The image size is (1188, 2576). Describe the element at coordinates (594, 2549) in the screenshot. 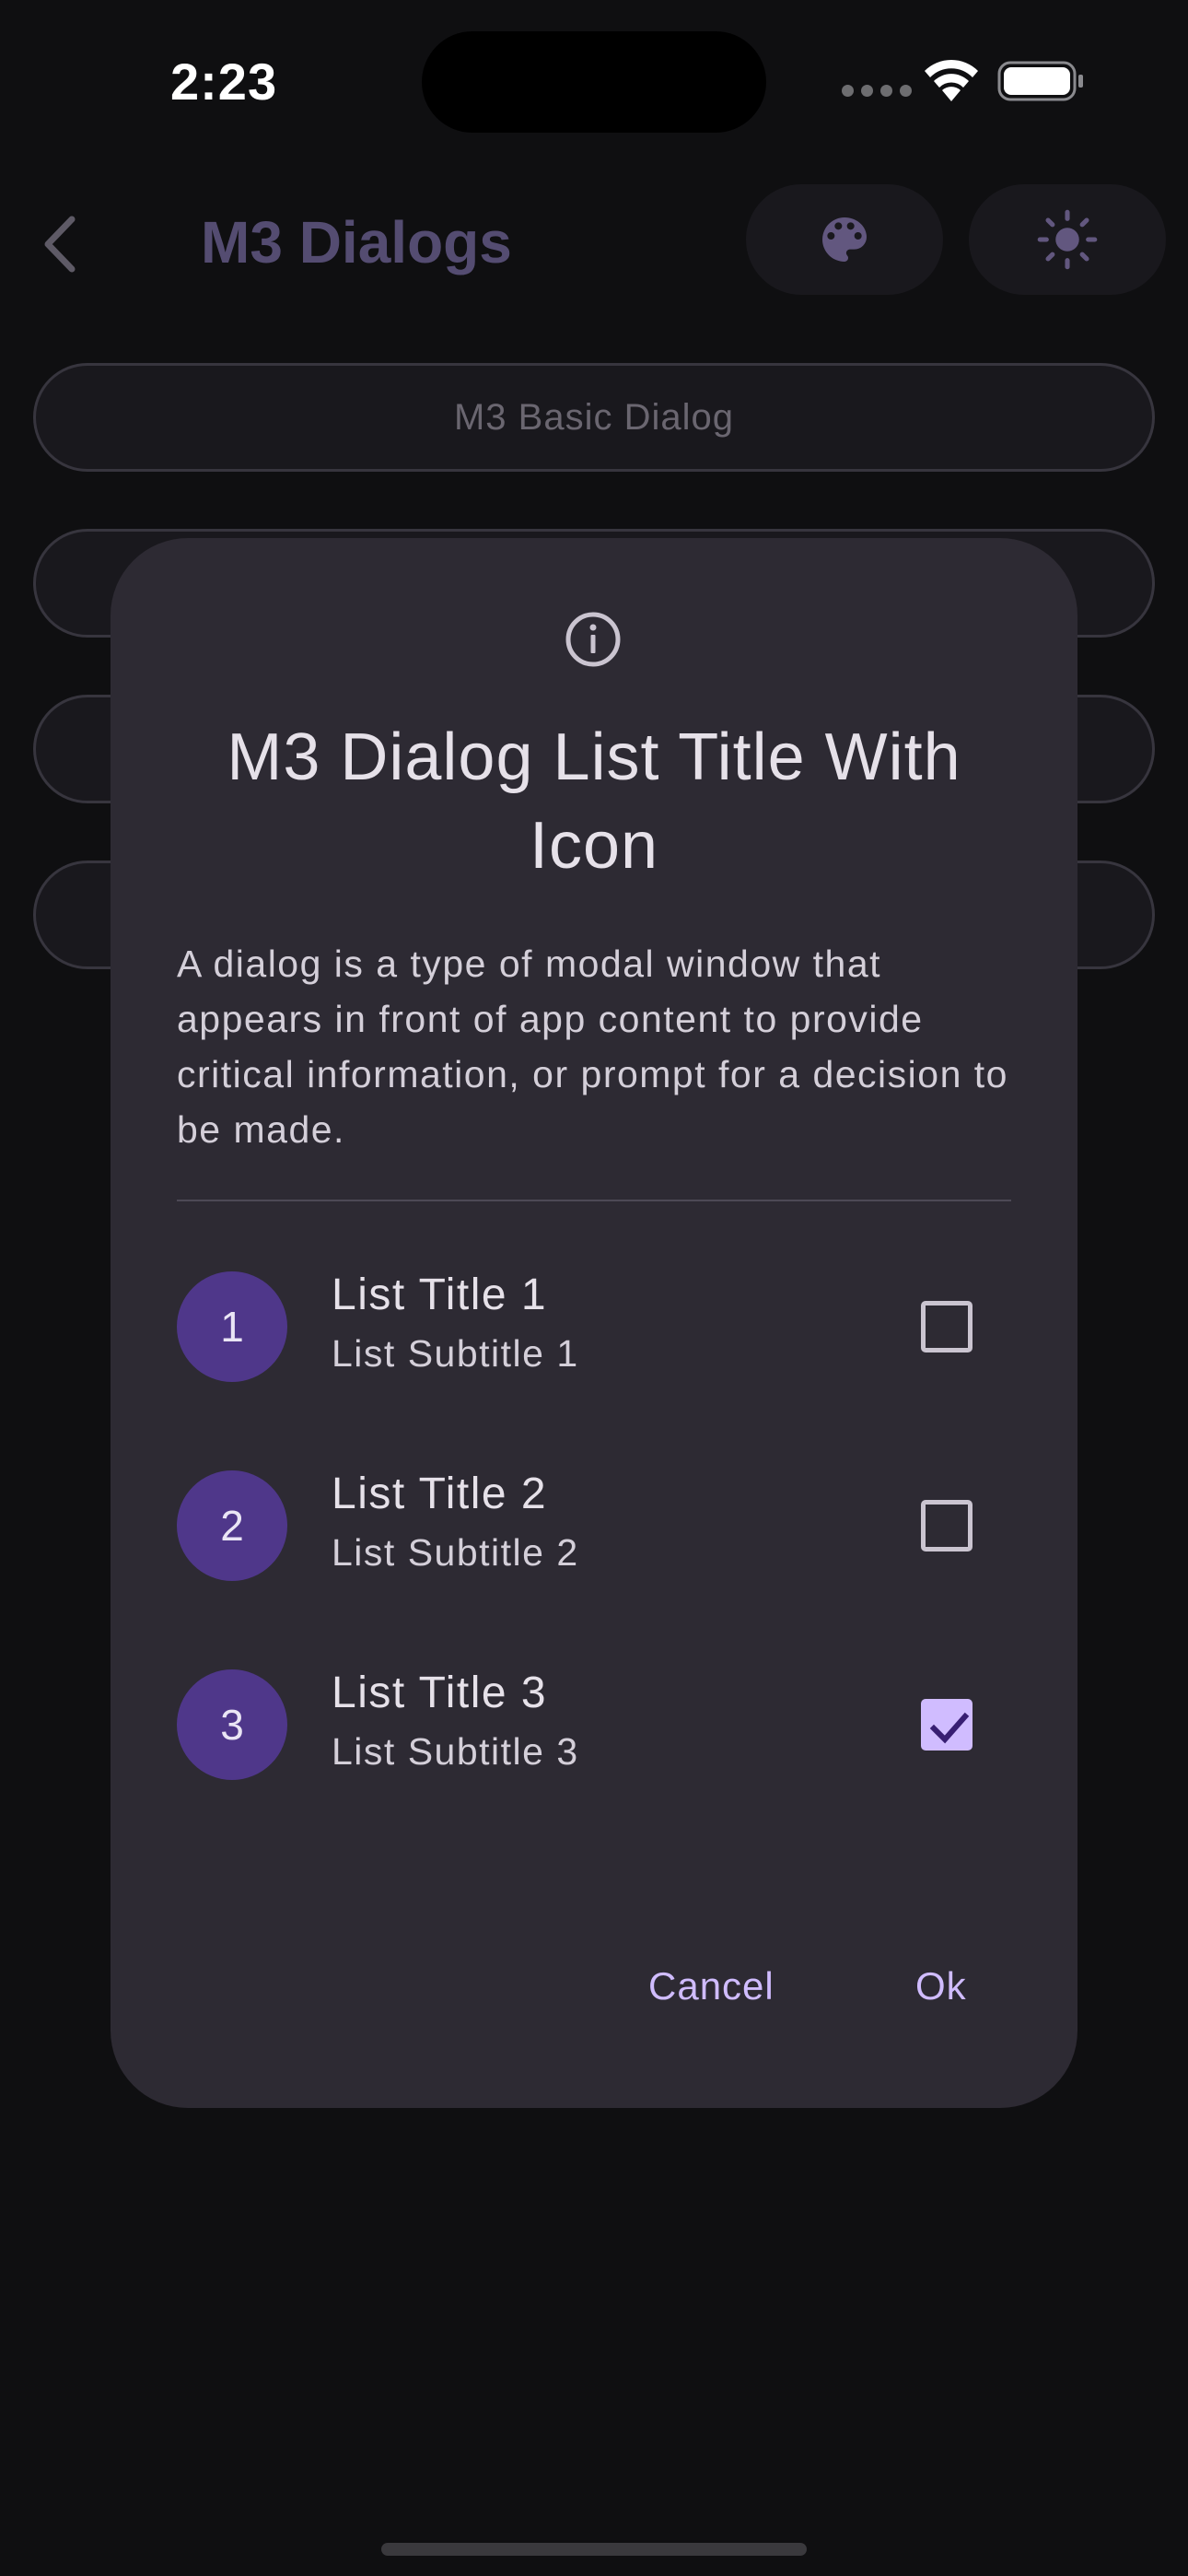

I see `home-indicator` at that location.